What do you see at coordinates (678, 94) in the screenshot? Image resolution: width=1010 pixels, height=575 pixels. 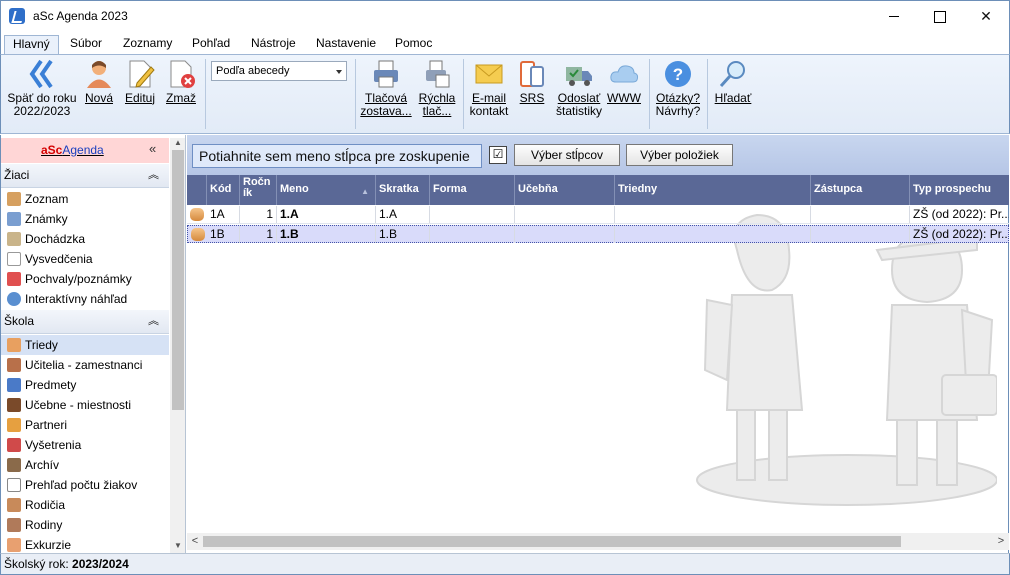 I see `questions-button: ? Otázky? Návrhy?` at bounding box center [678, 94].